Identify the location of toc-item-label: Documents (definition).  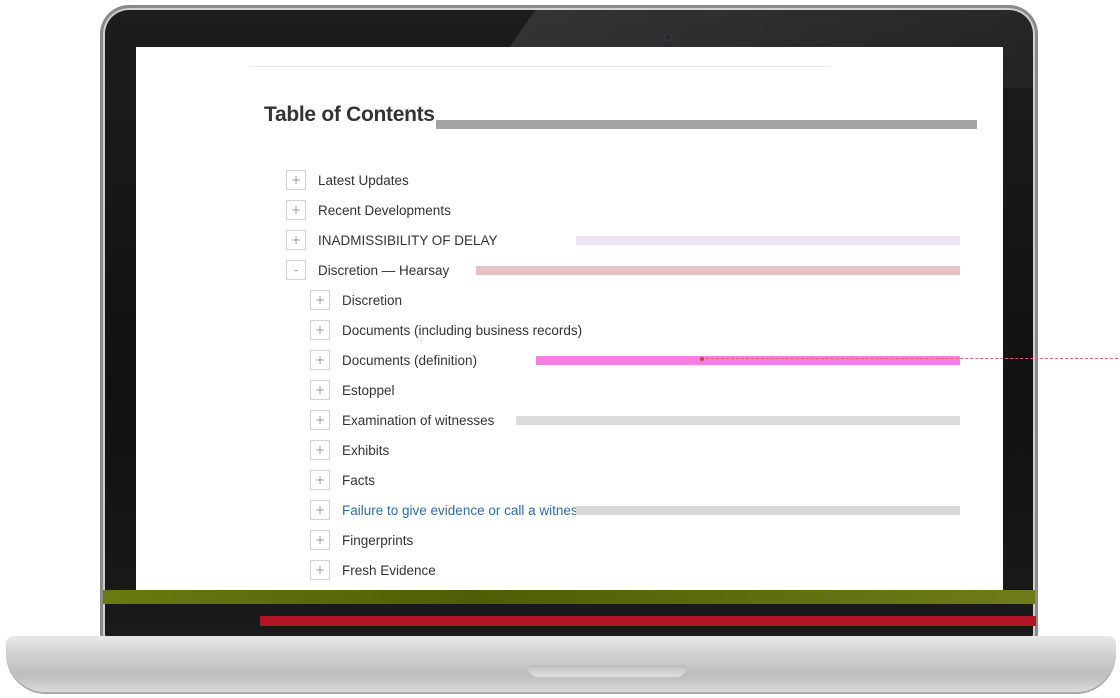
(409, 360).